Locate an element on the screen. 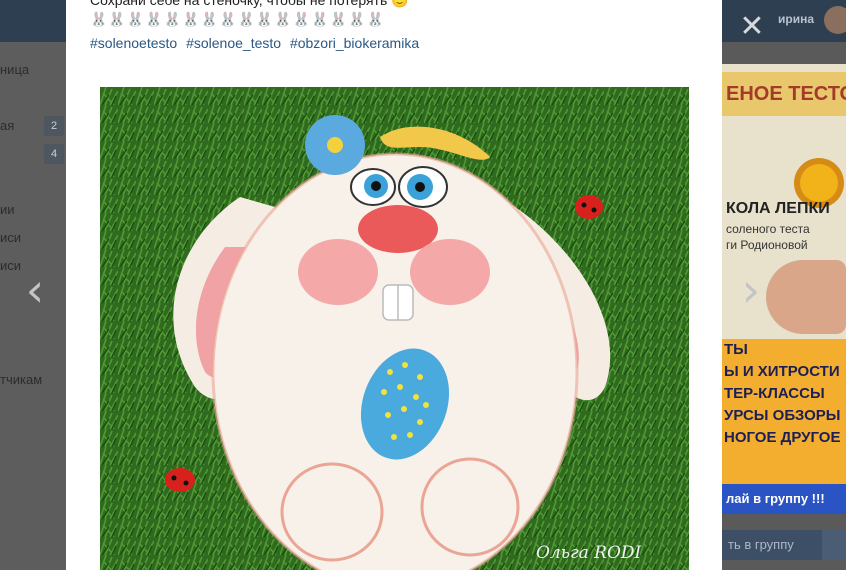 This screenshot has height=570, width=846. hands-image is located at coordinates (806, 297).